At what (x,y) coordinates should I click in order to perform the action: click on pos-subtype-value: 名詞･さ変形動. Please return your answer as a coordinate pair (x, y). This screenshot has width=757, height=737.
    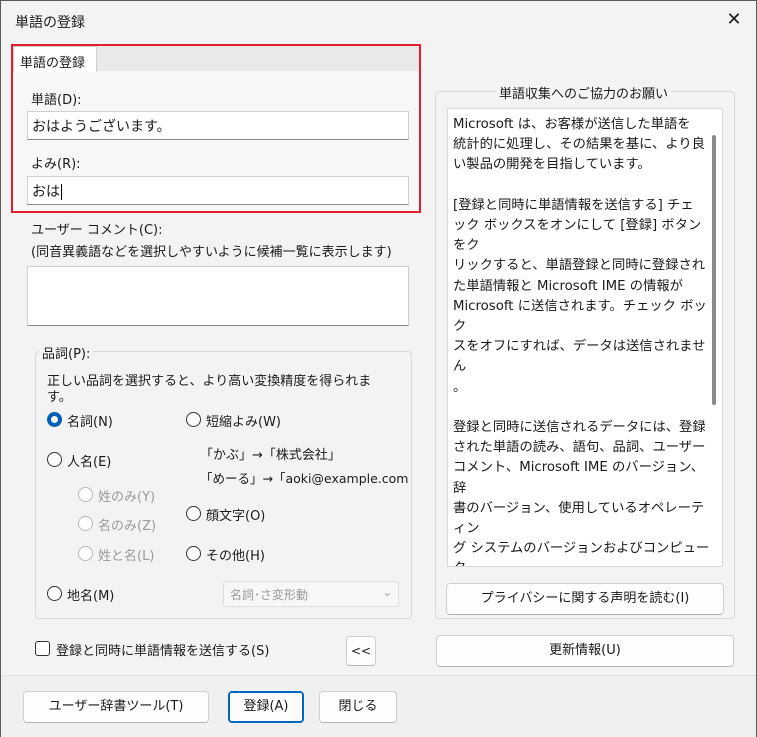
    Looking at the image, I should click on (269, 595).